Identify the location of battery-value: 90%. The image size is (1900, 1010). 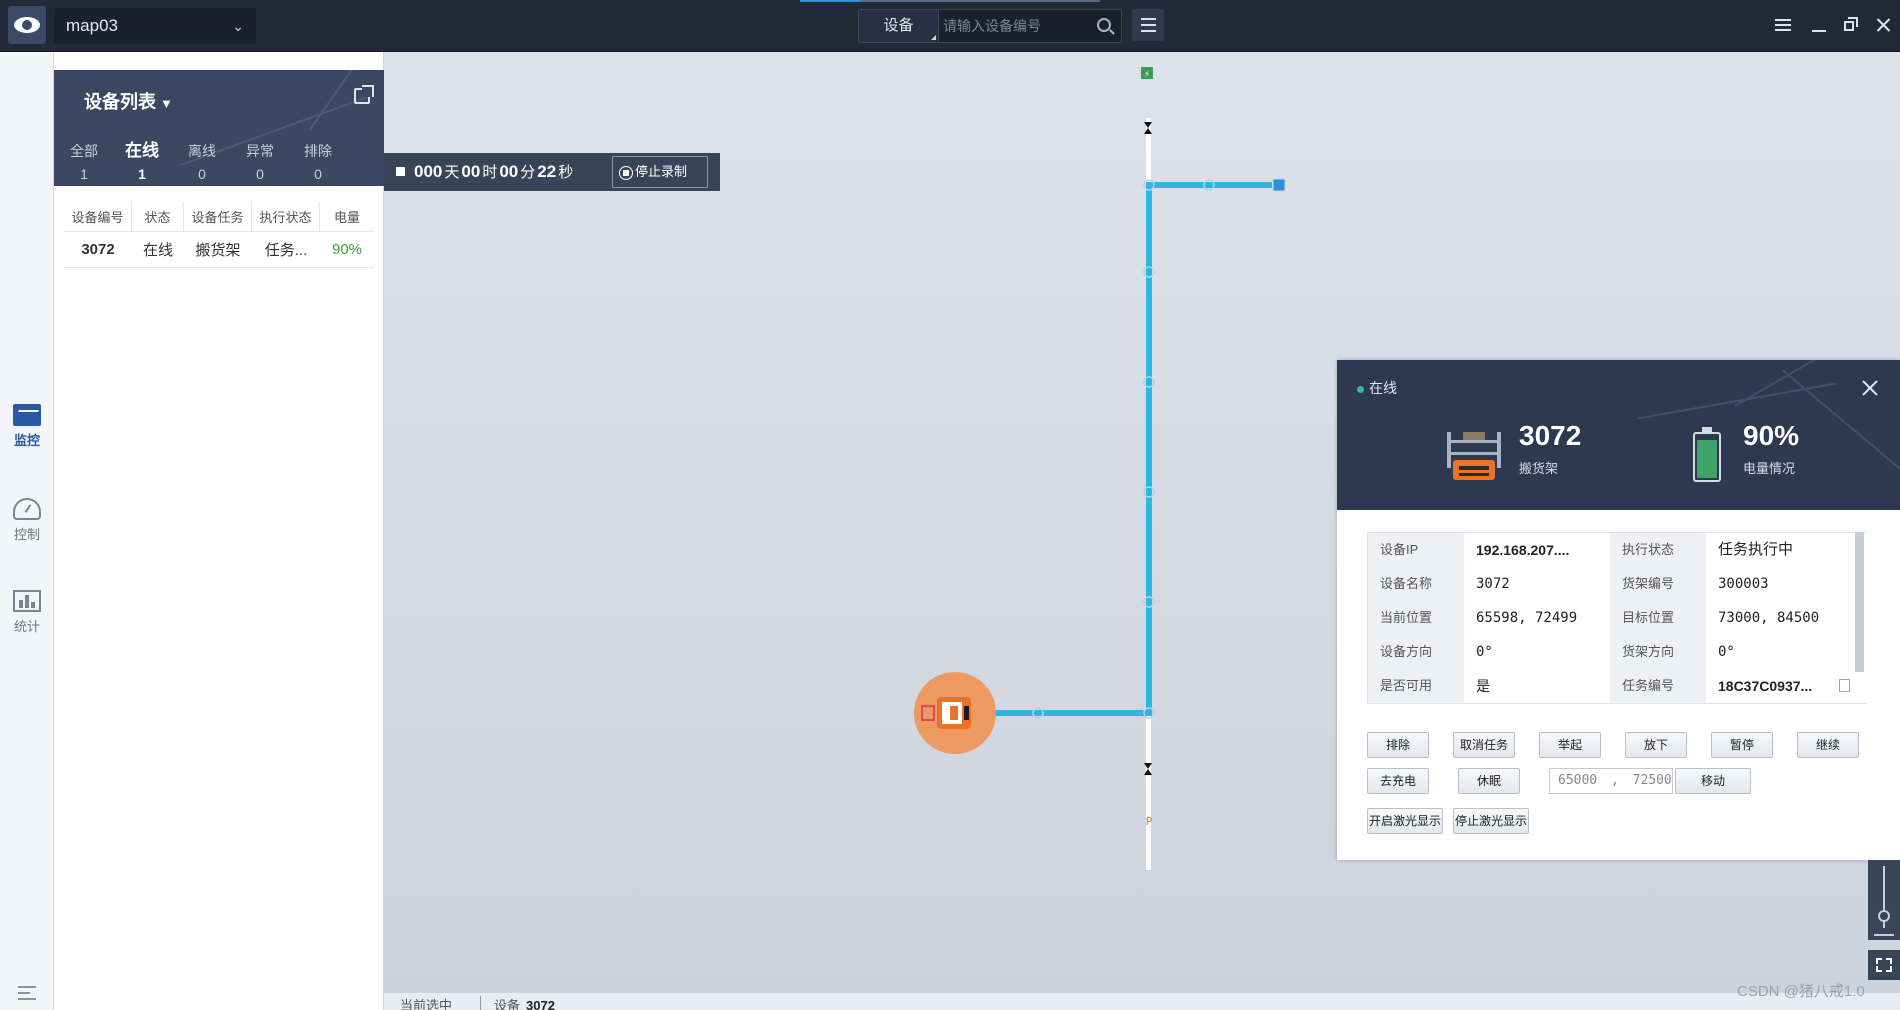
(1771, 435).